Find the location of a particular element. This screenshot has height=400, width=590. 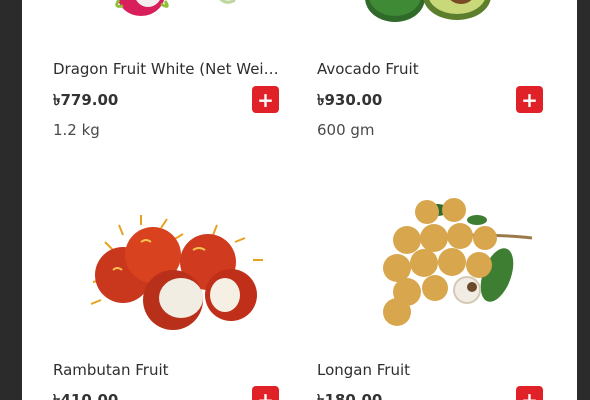

product-price: ৳180.00 is located at coordinates (350, 395).